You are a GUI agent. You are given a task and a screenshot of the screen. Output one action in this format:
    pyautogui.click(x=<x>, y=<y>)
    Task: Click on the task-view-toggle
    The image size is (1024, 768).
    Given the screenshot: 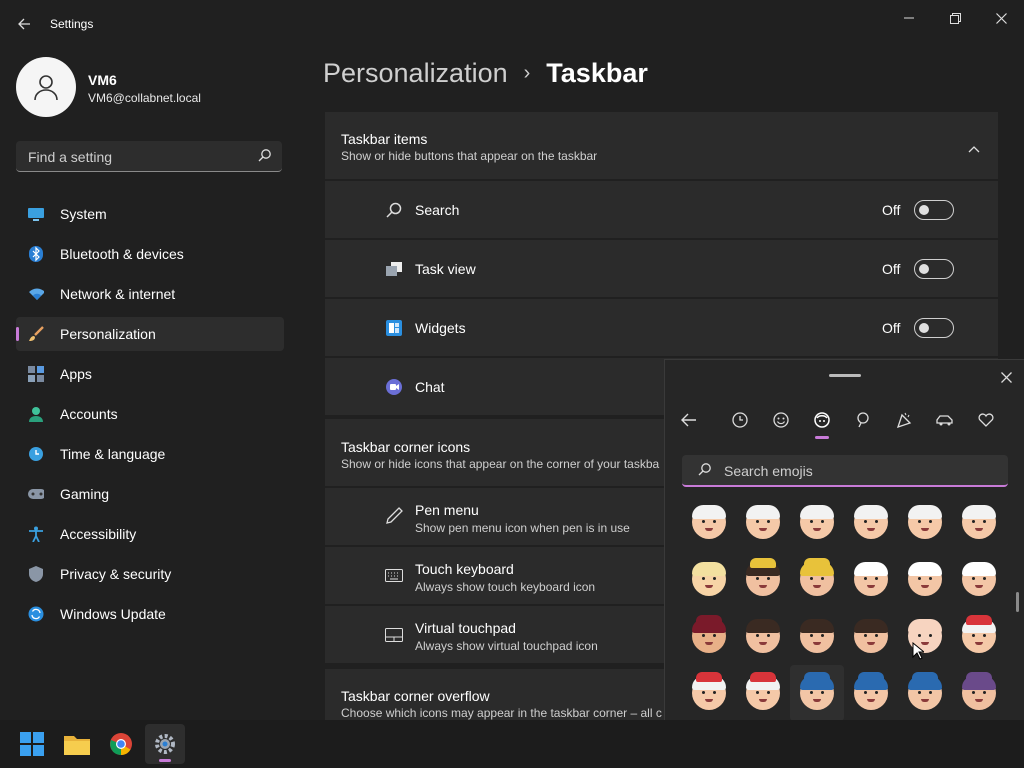 What is the action you would take?
    pyautogui.click(x=934, y=269)
    